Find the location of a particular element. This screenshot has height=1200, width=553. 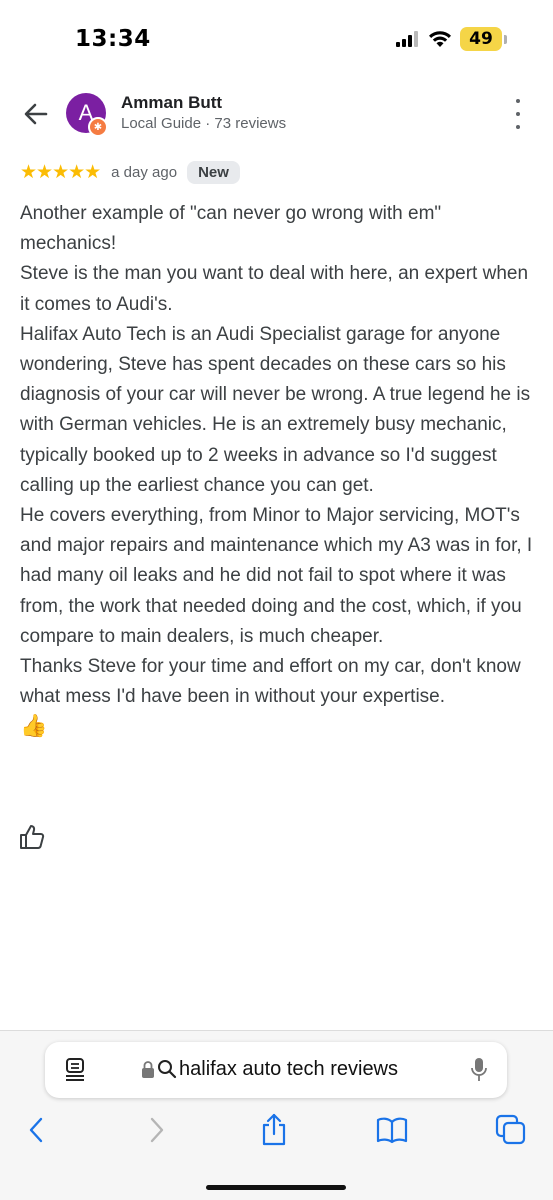

status-icons: 49 is located at coordinates (451, 39).